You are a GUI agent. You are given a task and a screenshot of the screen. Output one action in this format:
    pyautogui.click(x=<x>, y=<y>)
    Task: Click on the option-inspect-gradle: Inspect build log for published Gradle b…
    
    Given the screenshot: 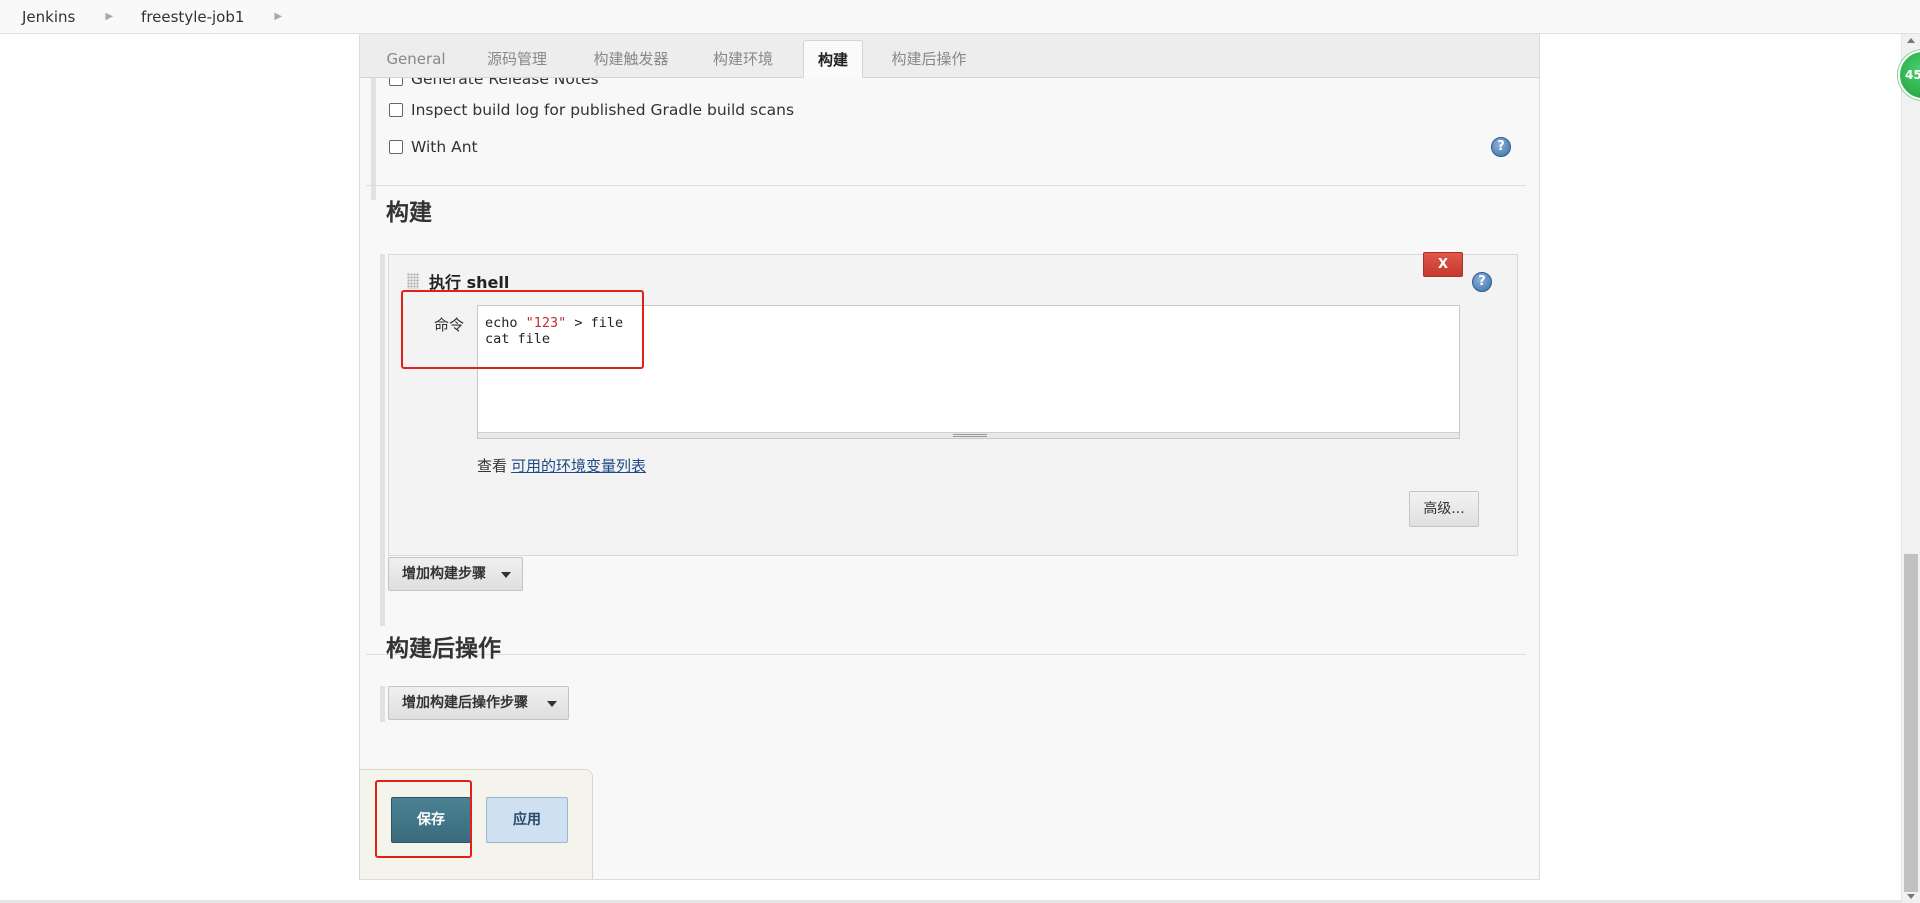 What is the action you would take?
    pyautogui.click(x=591, y=110)
    